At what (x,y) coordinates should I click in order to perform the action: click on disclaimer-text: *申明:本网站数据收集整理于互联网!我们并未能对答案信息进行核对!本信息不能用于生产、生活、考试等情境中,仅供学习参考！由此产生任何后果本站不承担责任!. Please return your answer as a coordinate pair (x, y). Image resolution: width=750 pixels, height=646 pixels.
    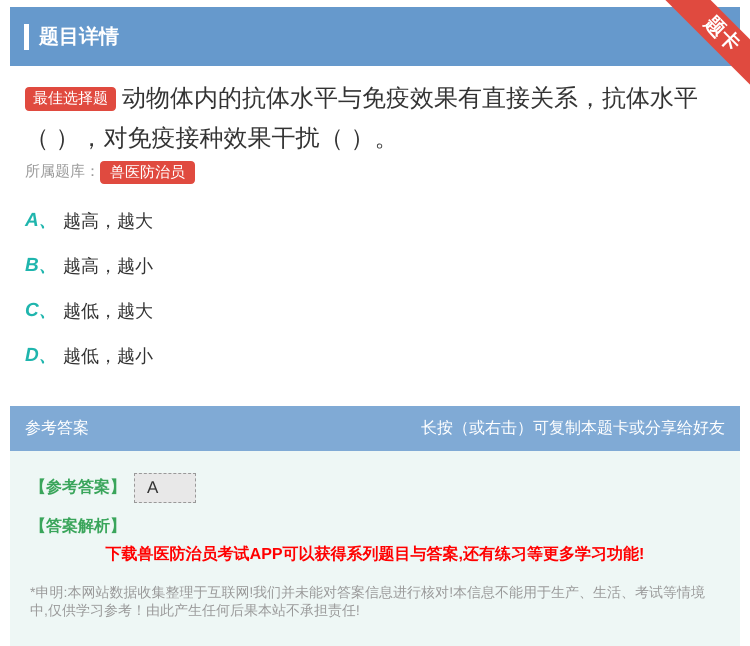
    Looking at the image, I should click on (368, 601).